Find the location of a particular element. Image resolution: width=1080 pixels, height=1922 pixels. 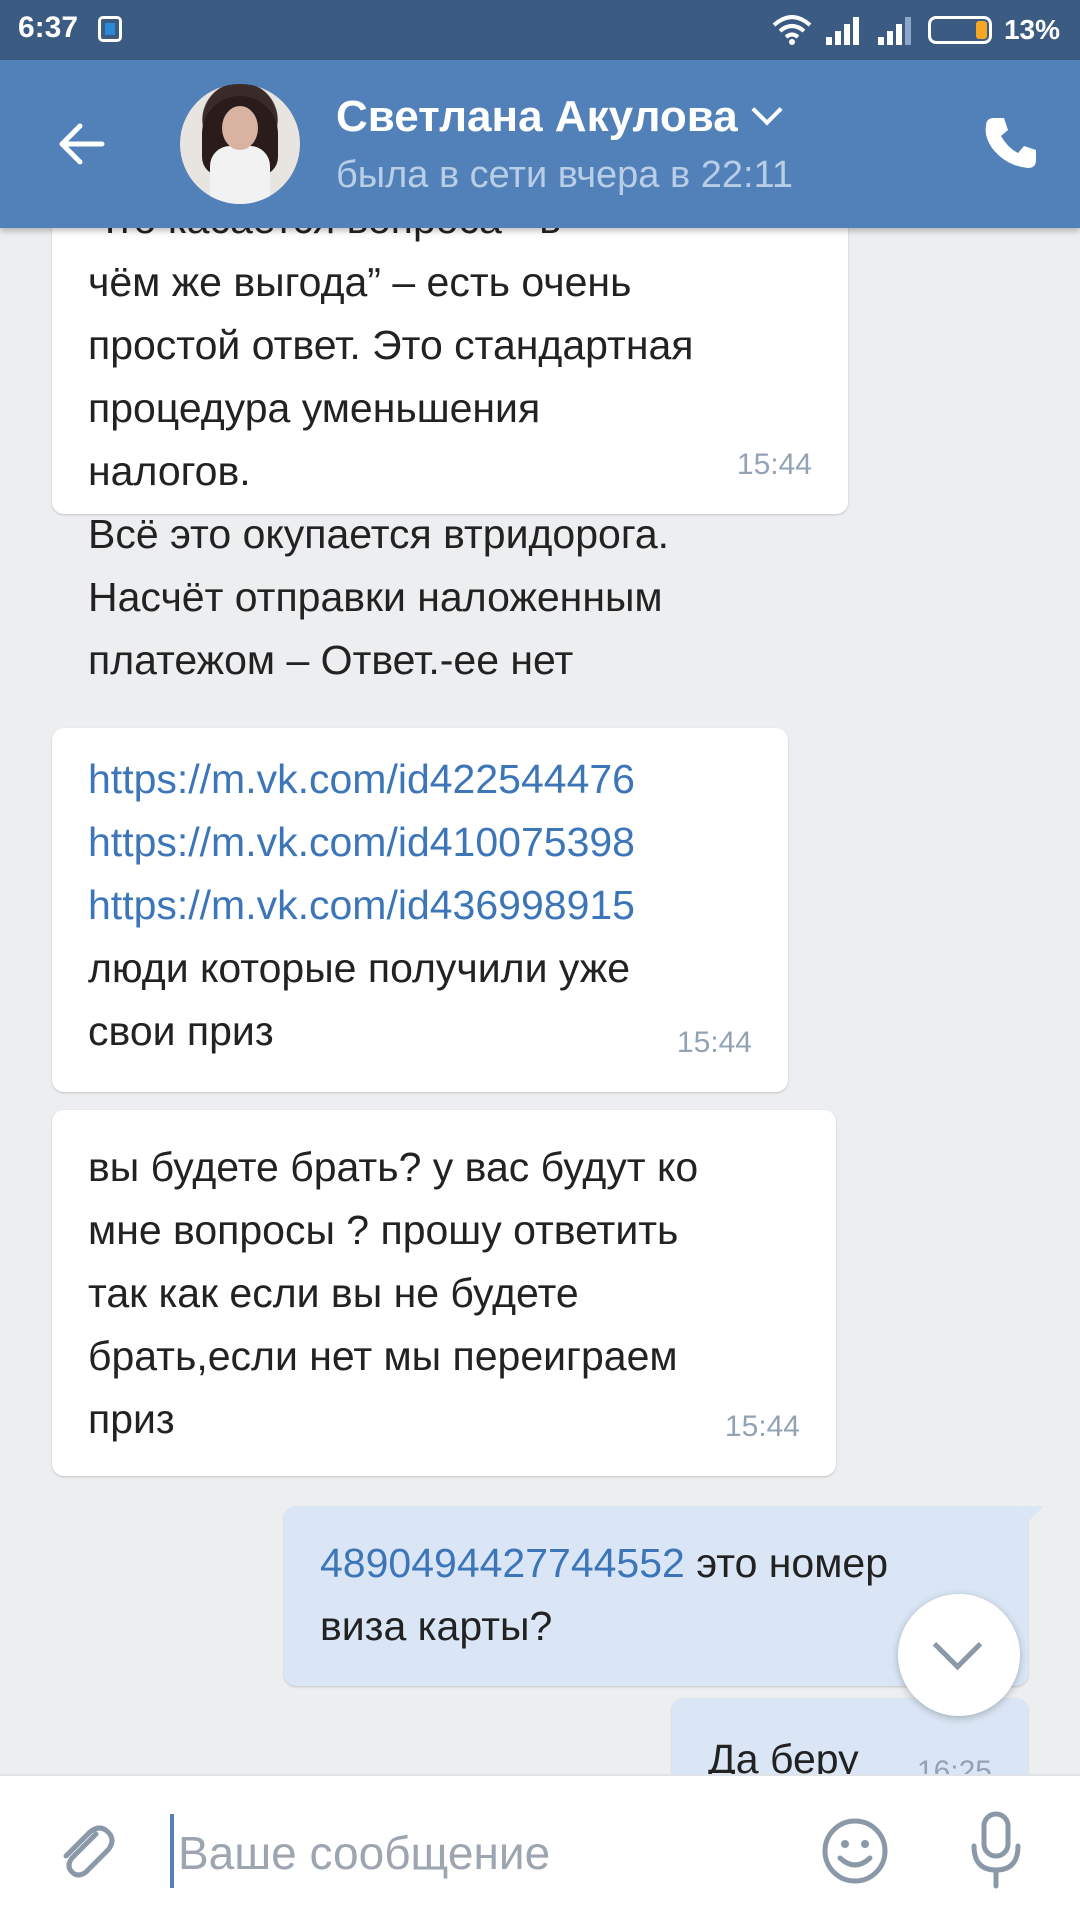

back-arrow-icon is located at coordinates (82, 144).